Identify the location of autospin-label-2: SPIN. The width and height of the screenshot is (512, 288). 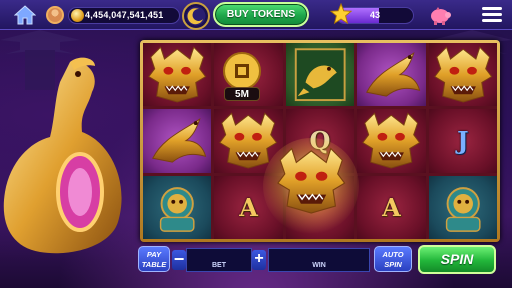
(393, 264).